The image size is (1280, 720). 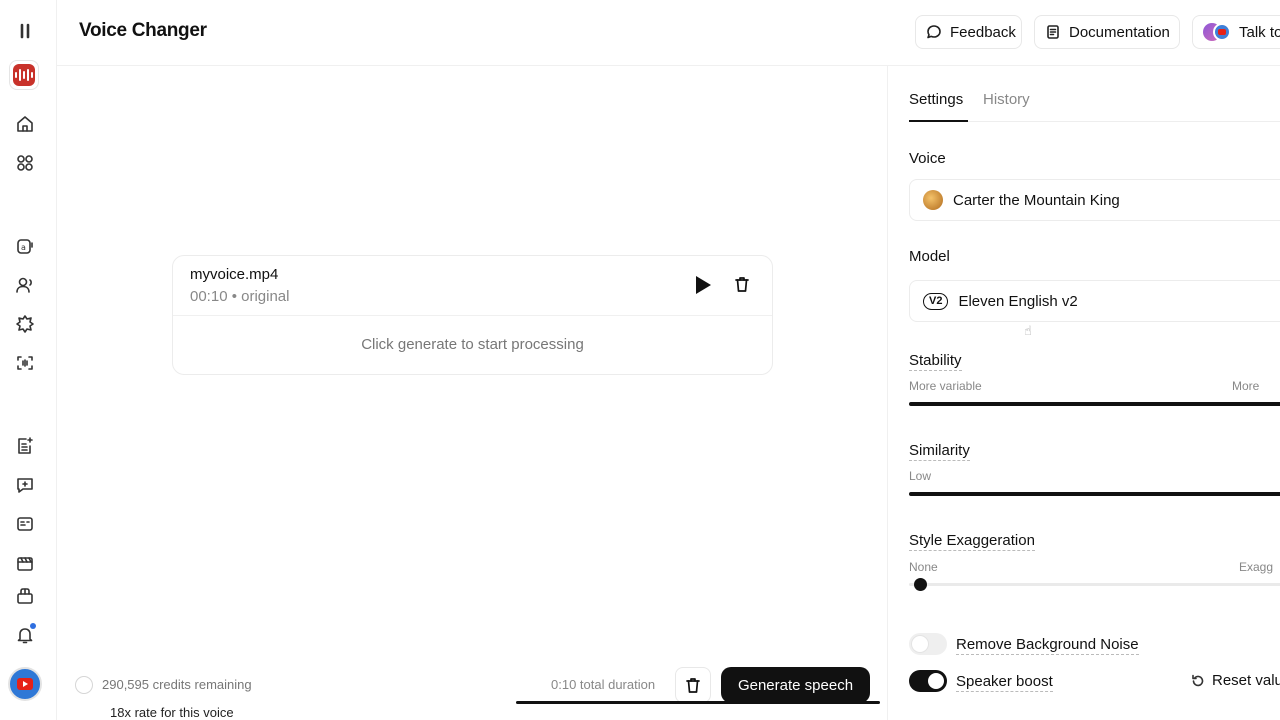 I want to click on svg-text: a, so click(x=23, y=247).